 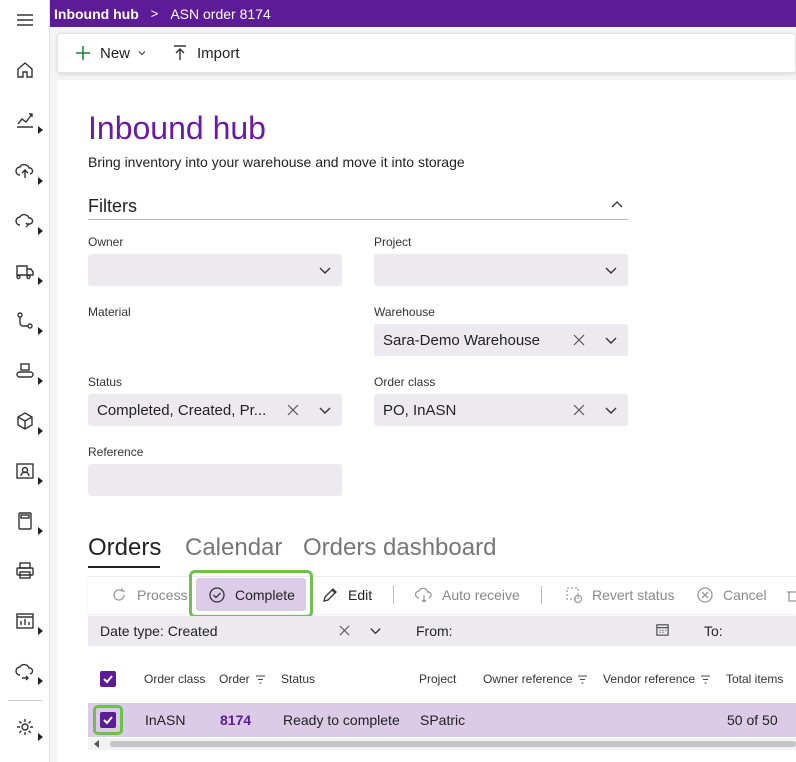 I want to click on col-order: Order, so click(x=242, y=679).